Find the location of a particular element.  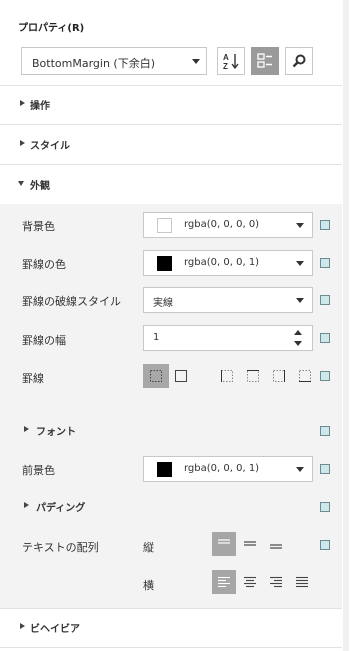

align-top-button is located at coordinates (224, 544).